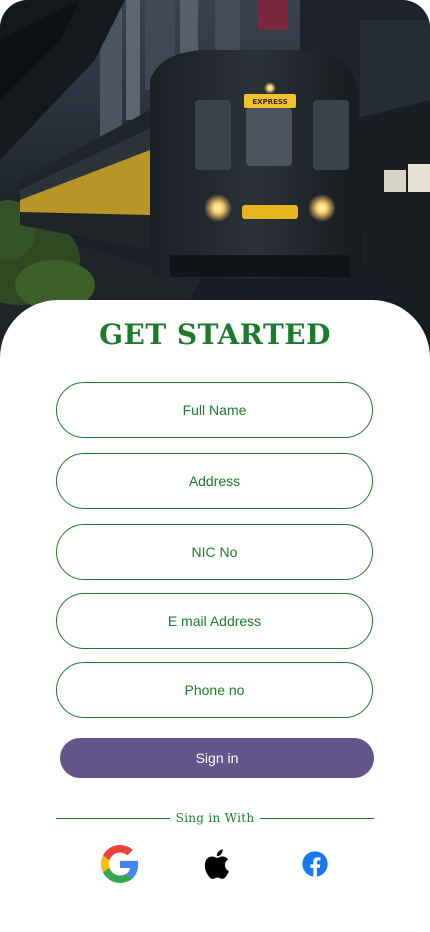  I want to click on sign-in-button: Sign in, so click(217, 758).